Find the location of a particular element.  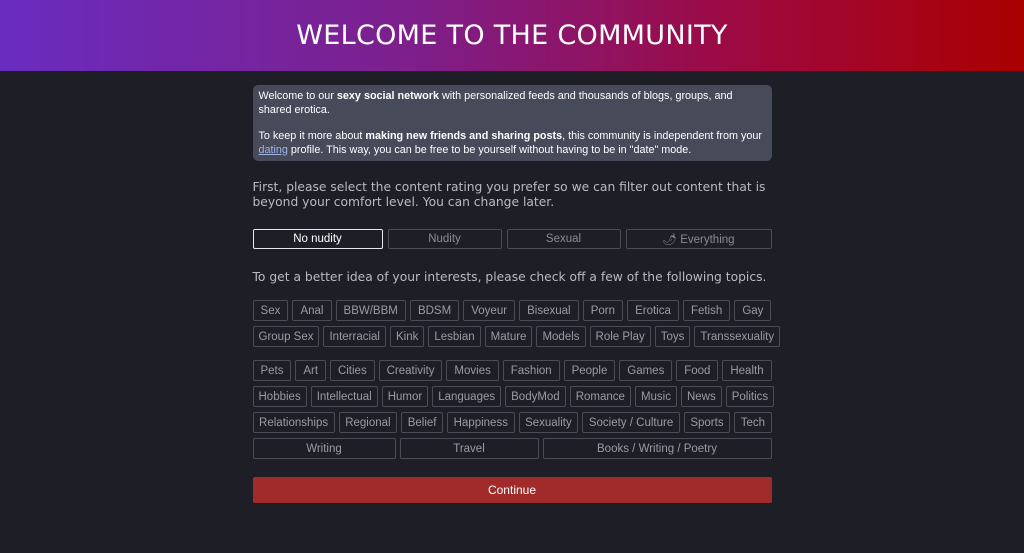

intro-text: Welcome to our is located at coordinates (297, 96).